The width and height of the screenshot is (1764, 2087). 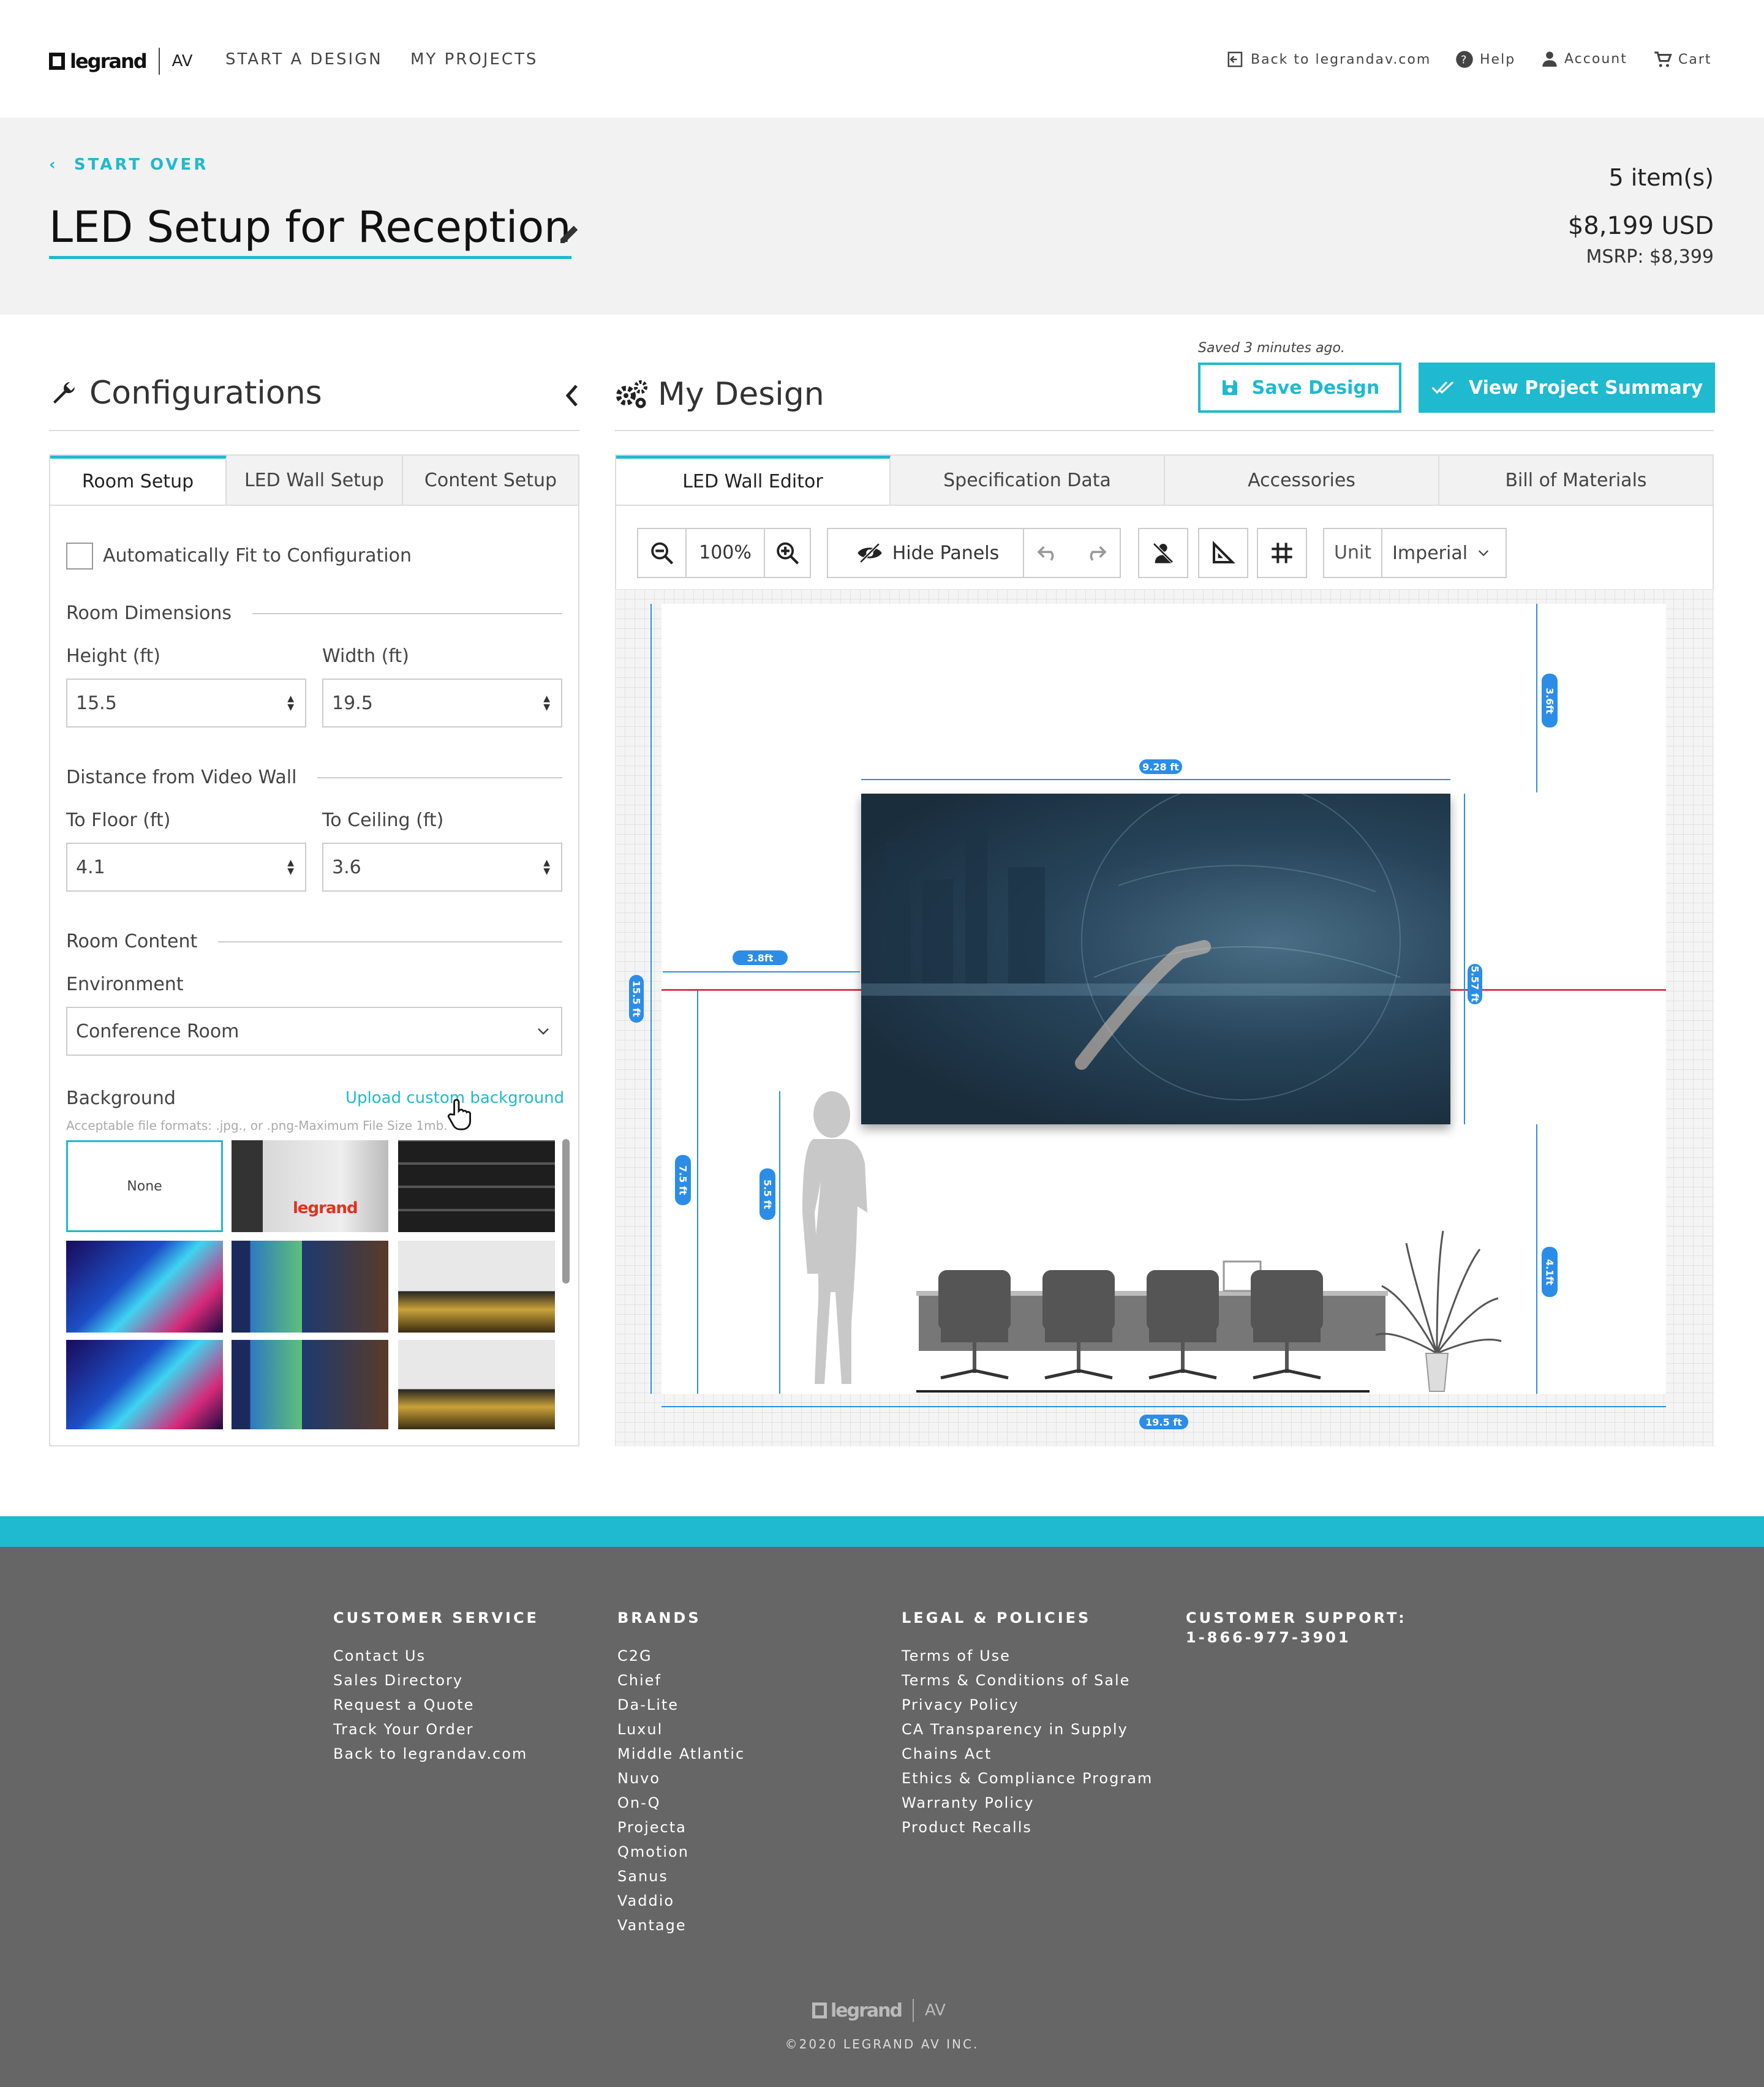 I want to click on help-link: ? Help, so click(x=1485, y=59).